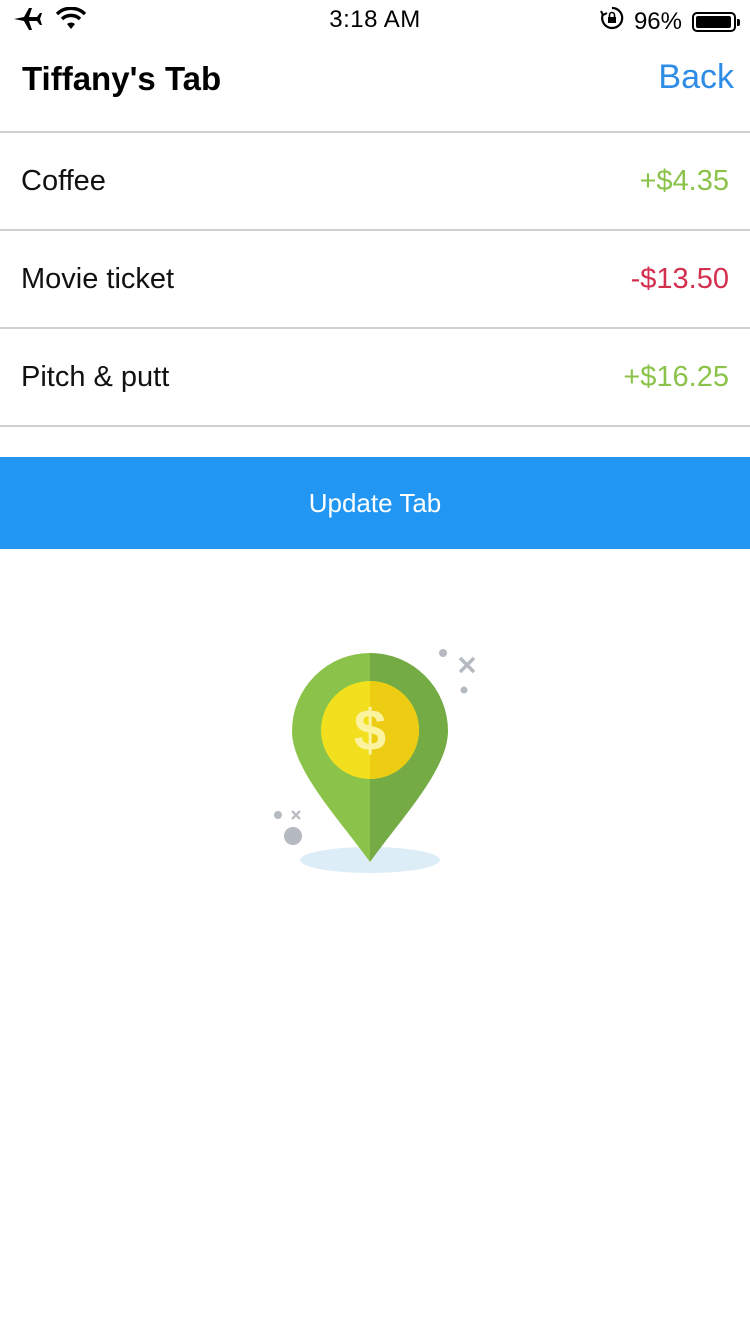 This screenshot has width=750, height=1334. What do you see at coordinates (380, 765) in the screenshot?
I see `money-location-pin-icon: $` at bounding box center [380, 765].